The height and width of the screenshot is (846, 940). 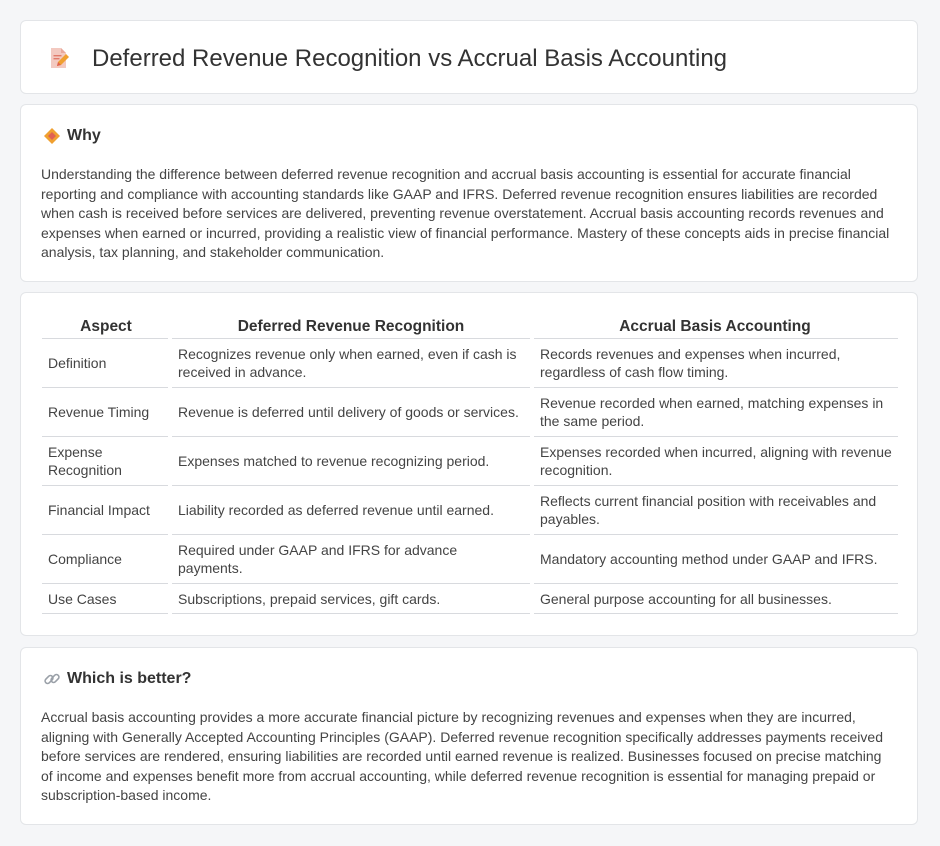 I want to click on column-header-deferred: Deferred Revenue Recognition, so click(x=351, y=327).